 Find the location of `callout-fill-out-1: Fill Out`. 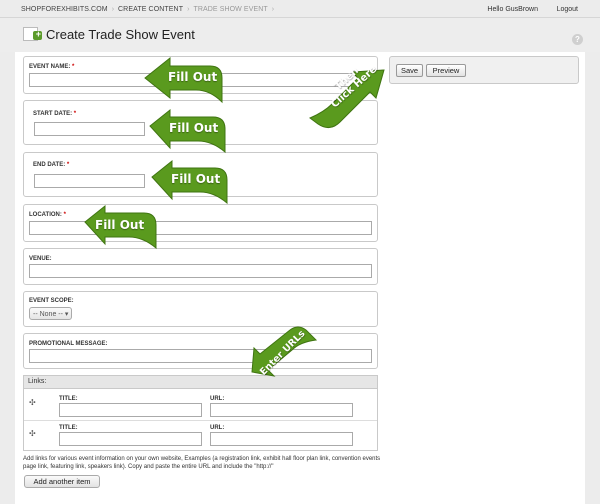

callout-fill-out-1: Fill Out is located at coordinates (193, 77).